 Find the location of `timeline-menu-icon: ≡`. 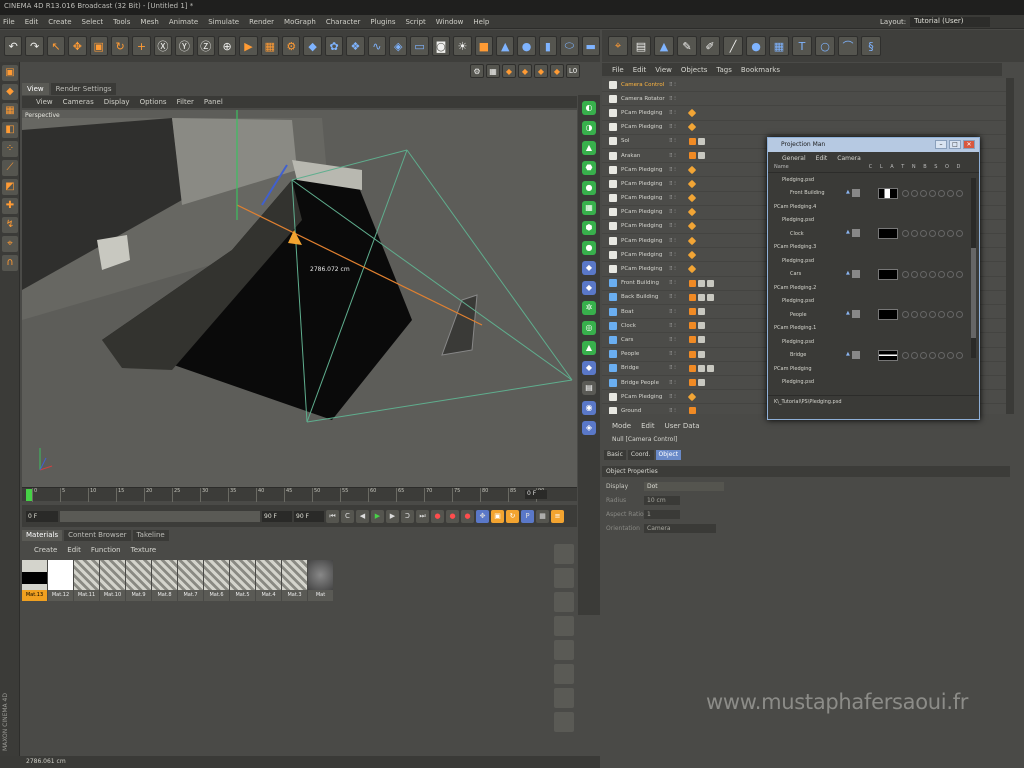

timeline-menu-icon: ≡ is located at coordinates (557, 516).